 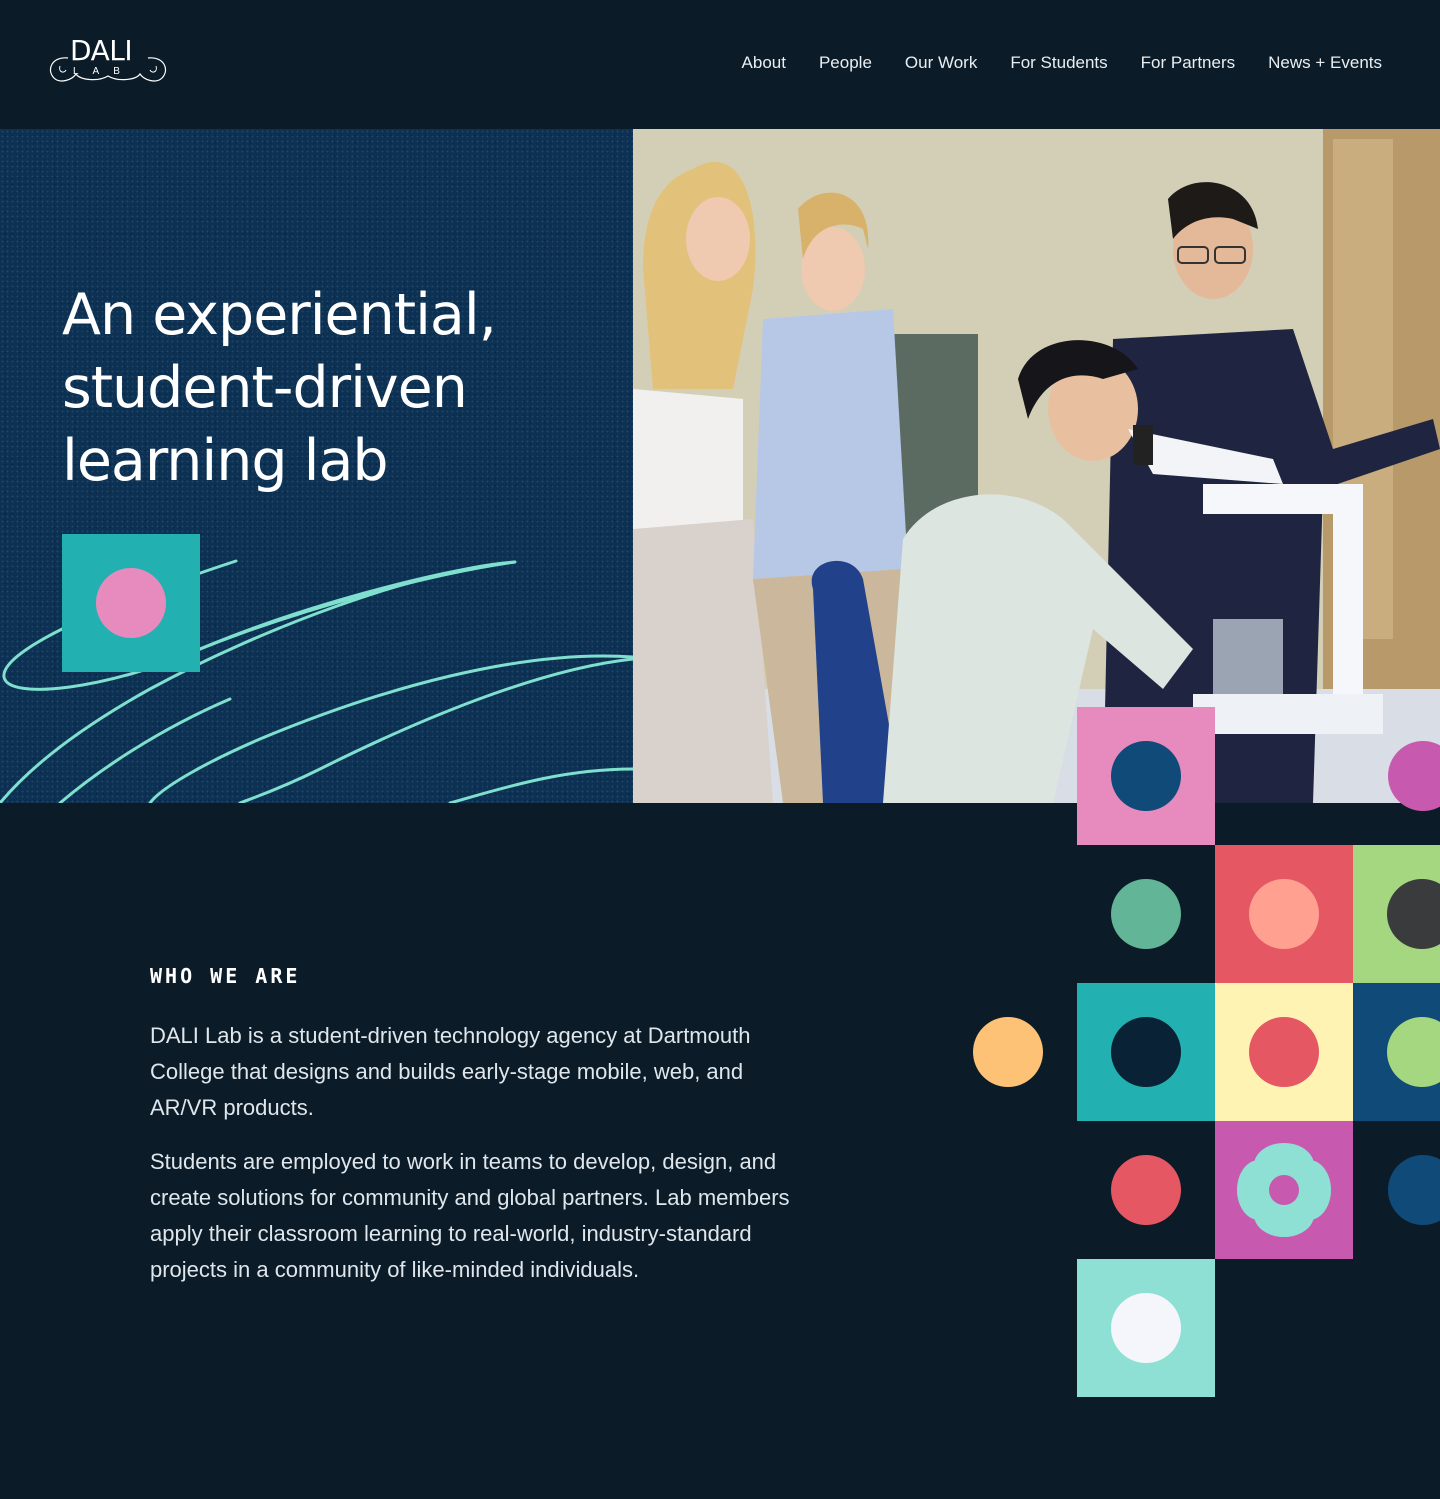 What do you see at coordinates (1058, 63) in the screenshot?
I see `nav-for-students: For Students` at bounding box center [1058, 63].